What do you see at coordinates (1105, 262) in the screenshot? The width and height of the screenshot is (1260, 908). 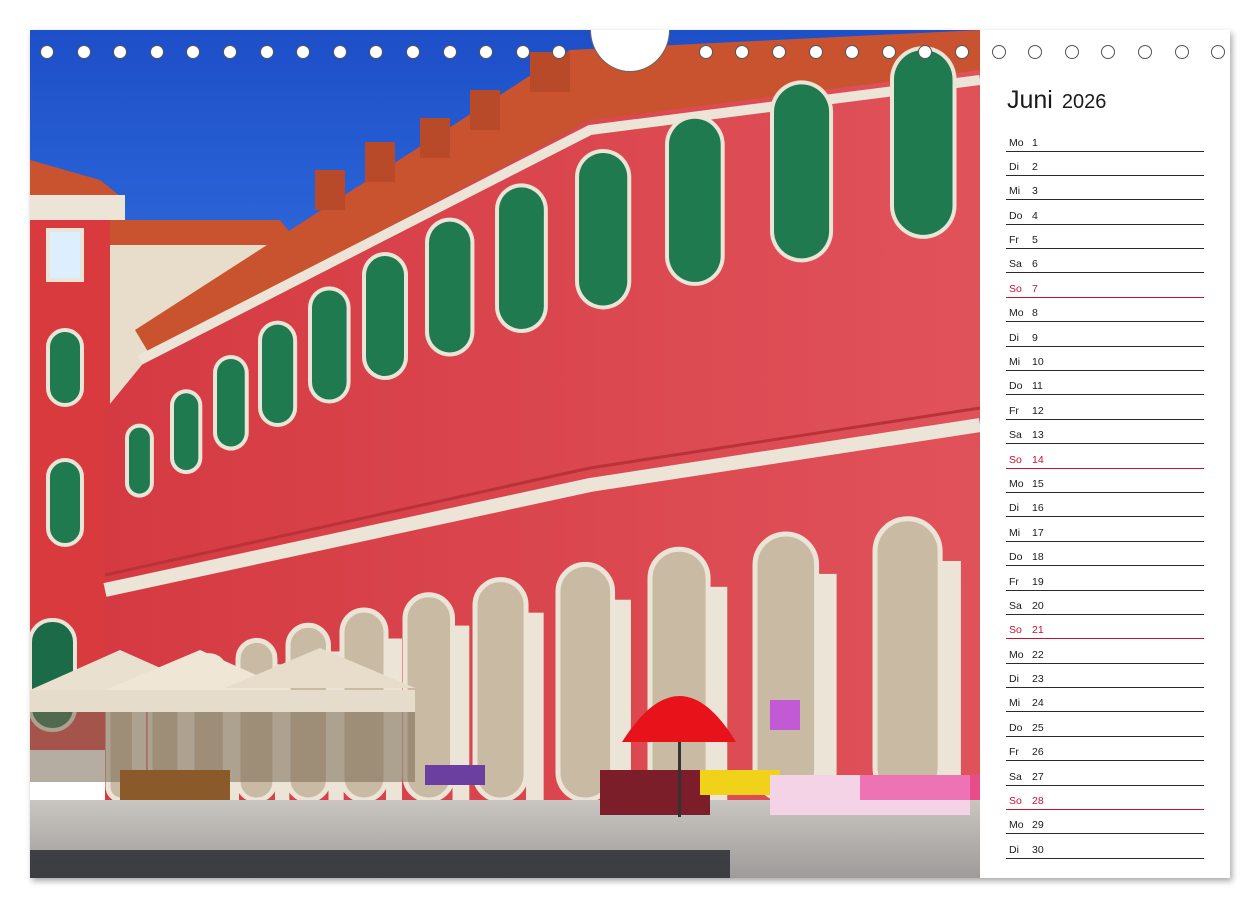 I see `day-row: Sa 6` at bounding box center [1105, 262].